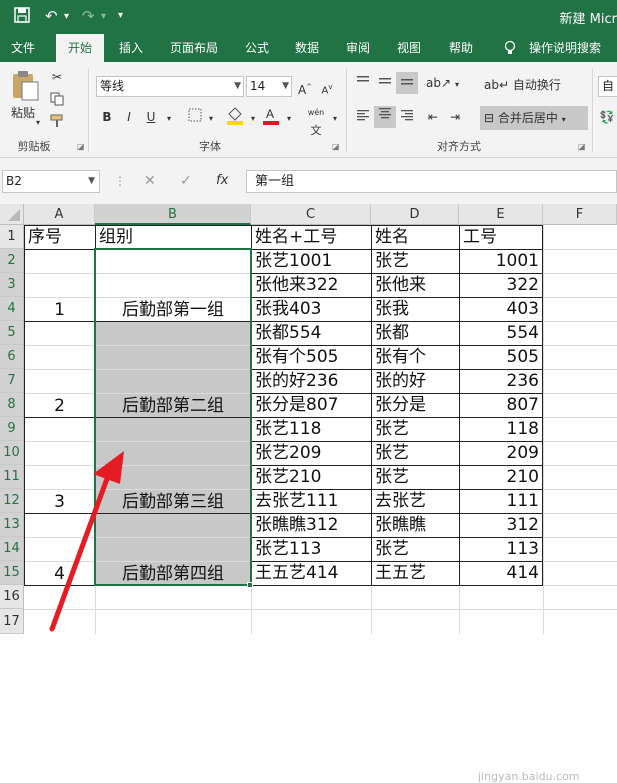 The width and height of the screenshot is (617, 783). What do you see at coordinates (120, 181) in the screenshot?
I see `more-icon: ⋮` at bounding box center [120, 181].